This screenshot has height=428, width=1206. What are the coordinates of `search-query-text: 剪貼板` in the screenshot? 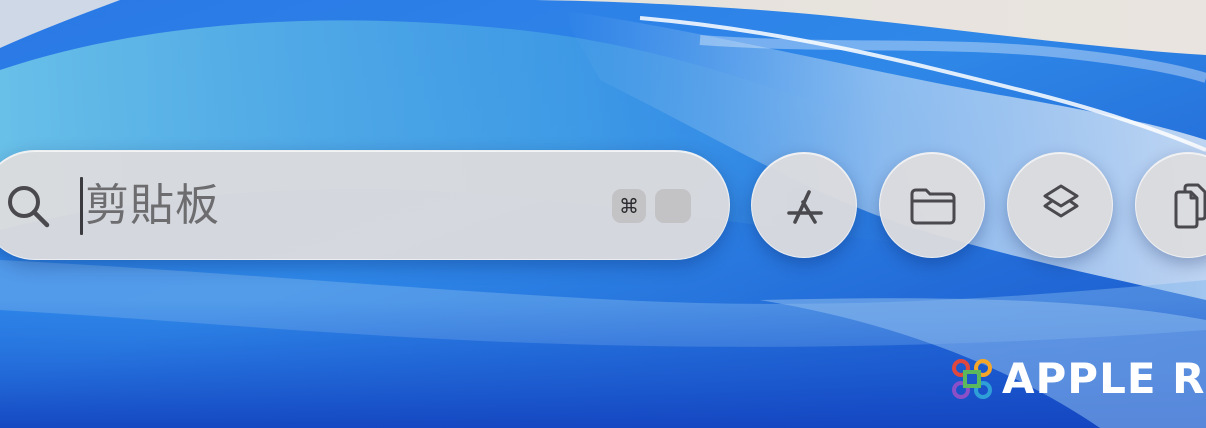 It's located at (152, 206).